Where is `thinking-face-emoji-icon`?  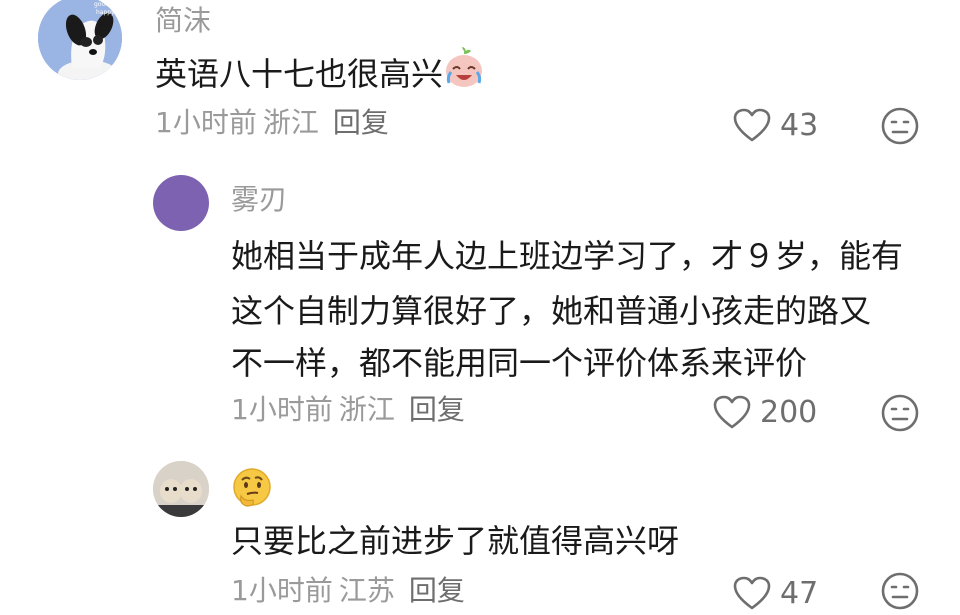
thinking-face-emoji-icon is located at coordinates (252, 487).